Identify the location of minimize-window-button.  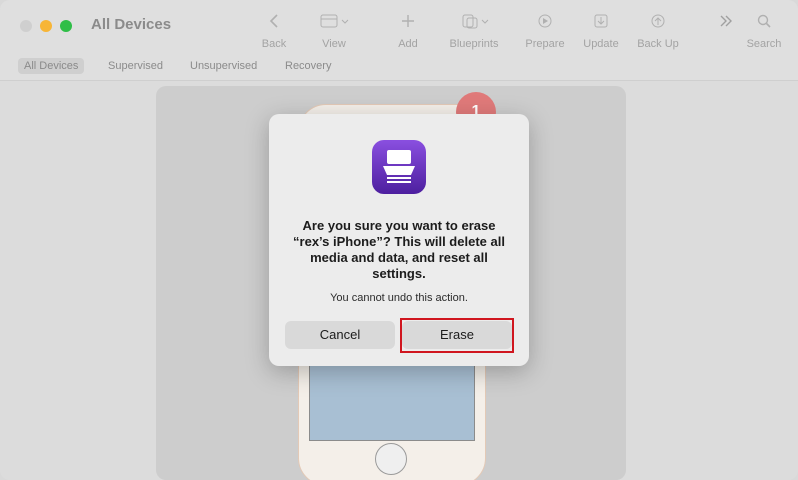
(46, 26).